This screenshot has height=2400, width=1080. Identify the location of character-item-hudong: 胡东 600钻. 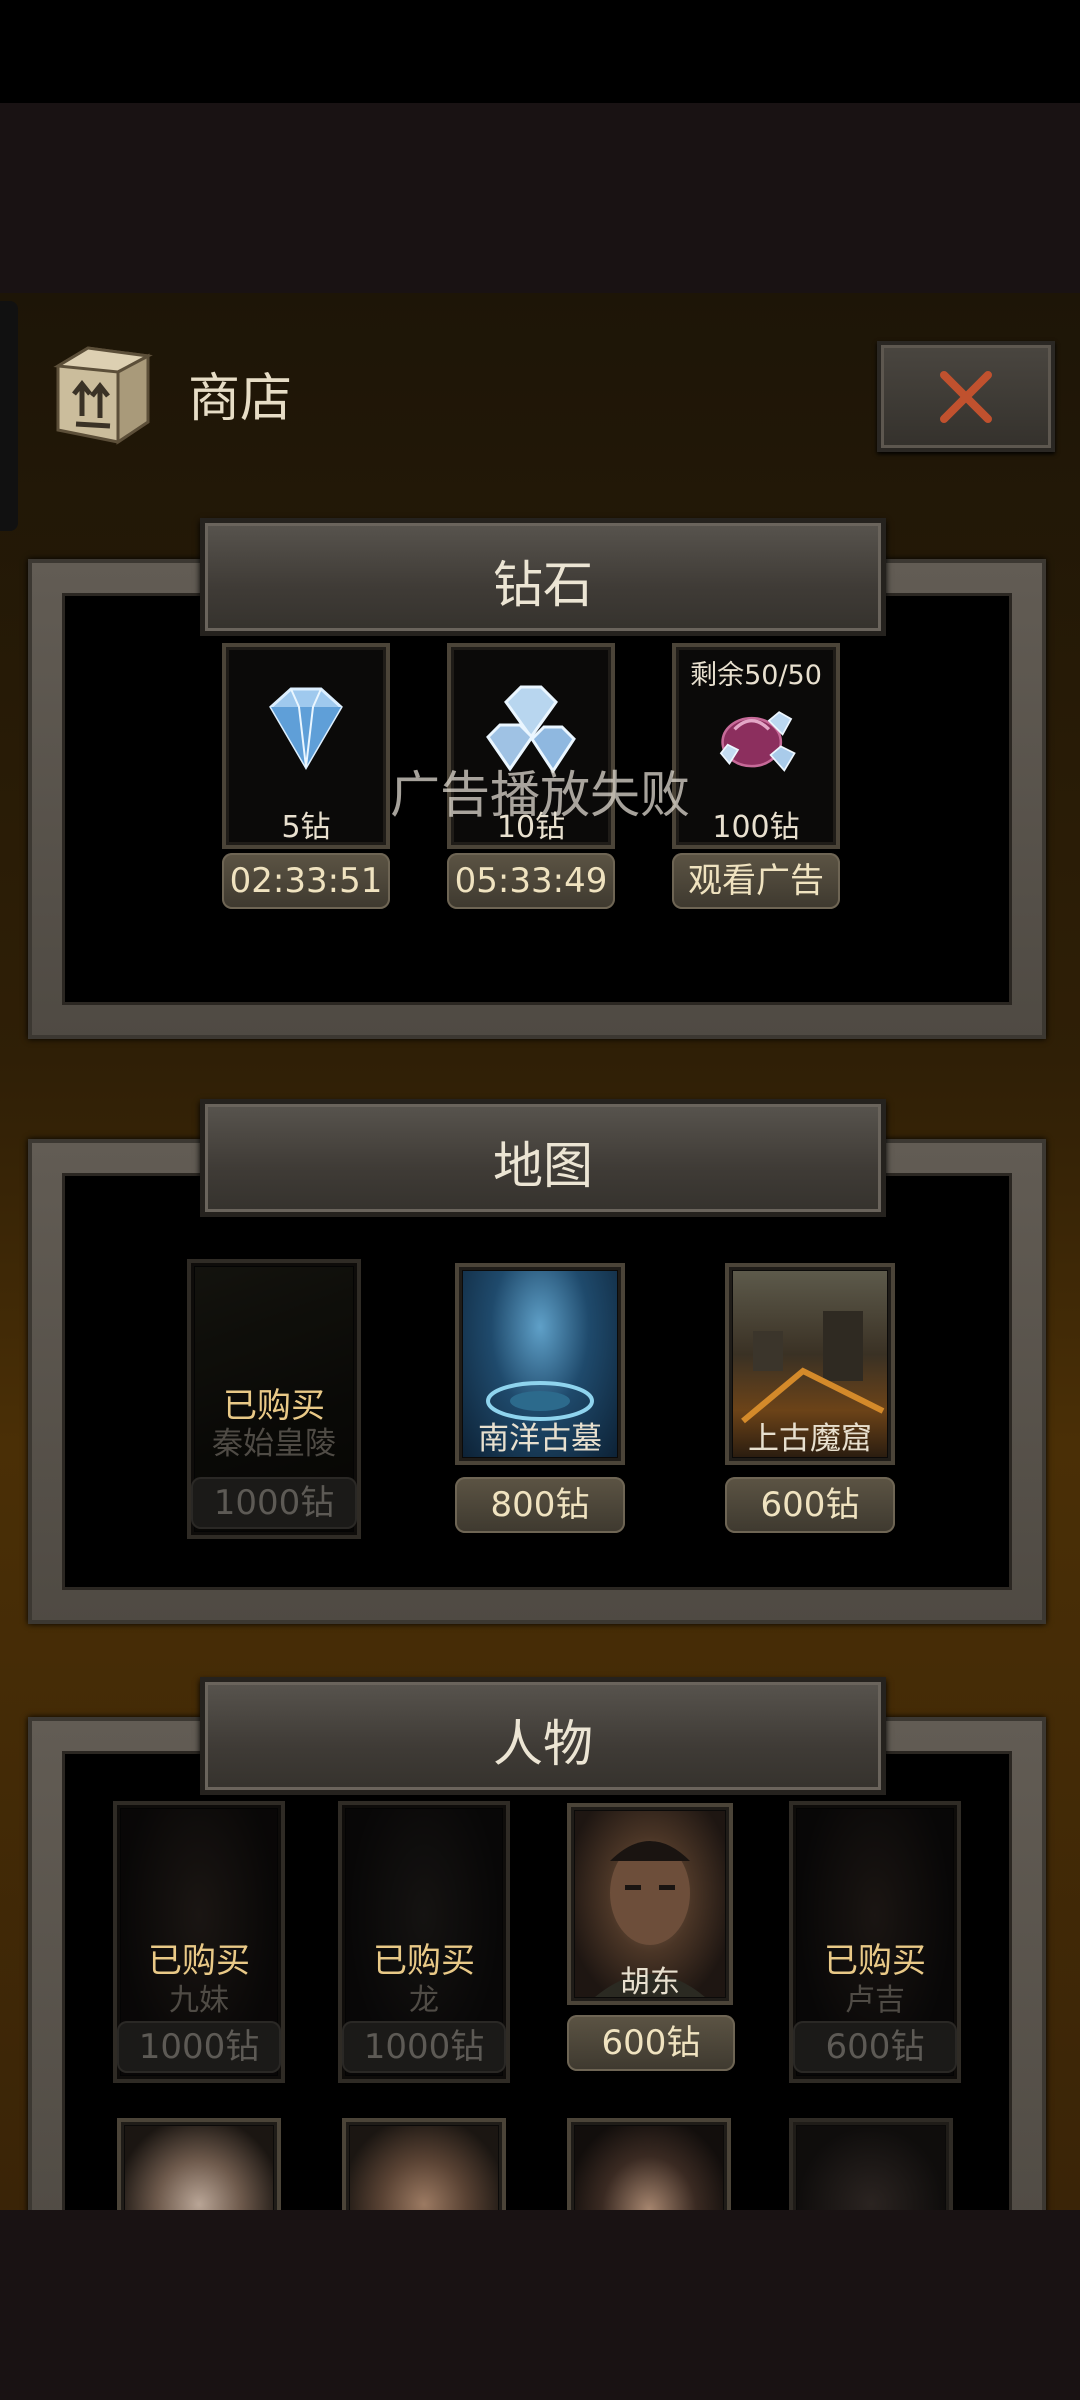
(653, 1944).